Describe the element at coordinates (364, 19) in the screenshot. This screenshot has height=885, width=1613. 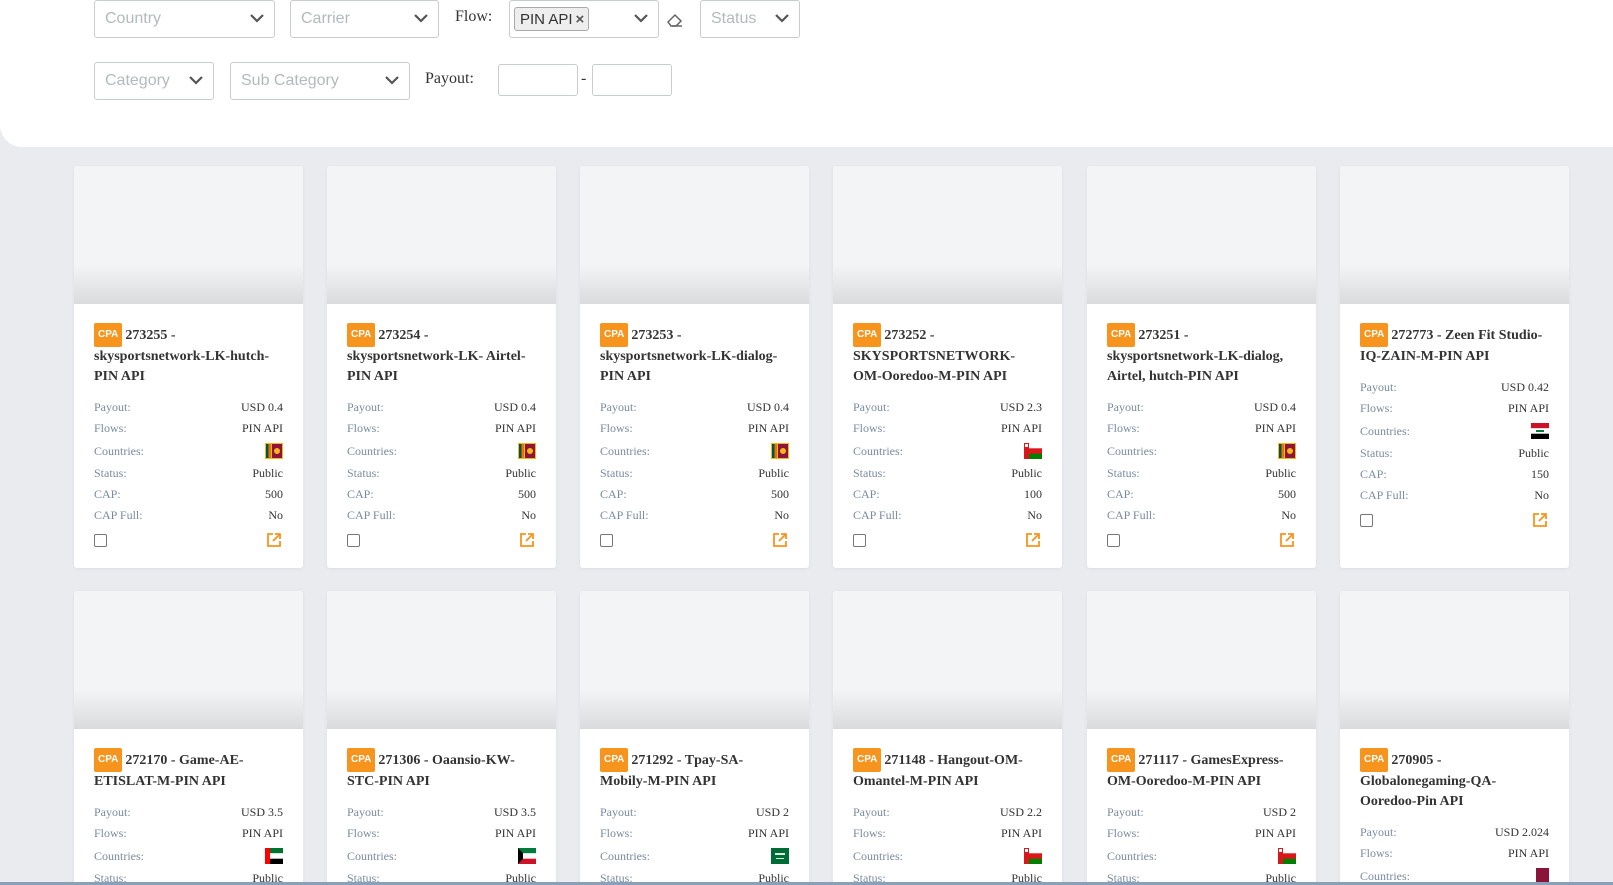
I see `carrier-select: Carrier` at that location.